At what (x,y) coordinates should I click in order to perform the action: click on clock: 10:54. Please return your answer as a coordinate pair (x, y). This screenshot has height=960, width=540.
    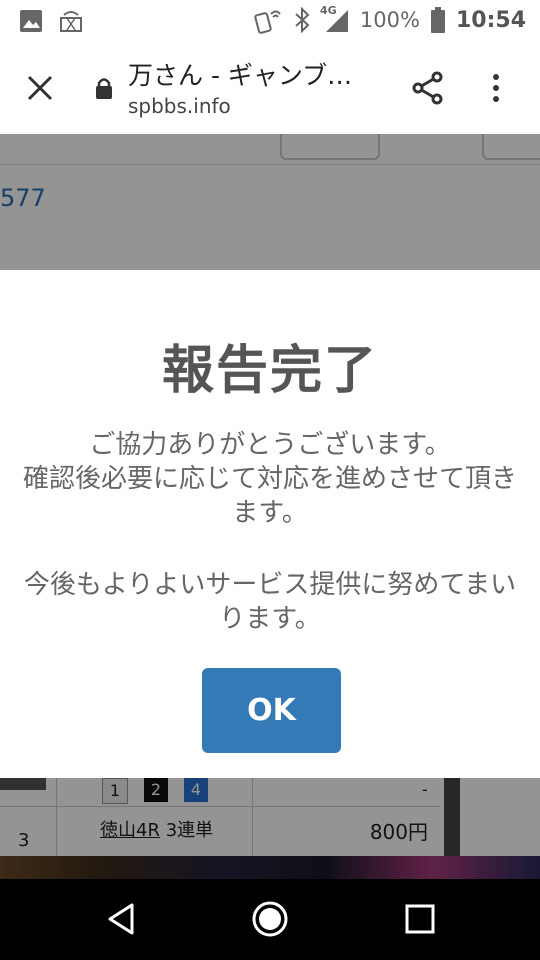
    Looking at the image, I should click on (490, 20).